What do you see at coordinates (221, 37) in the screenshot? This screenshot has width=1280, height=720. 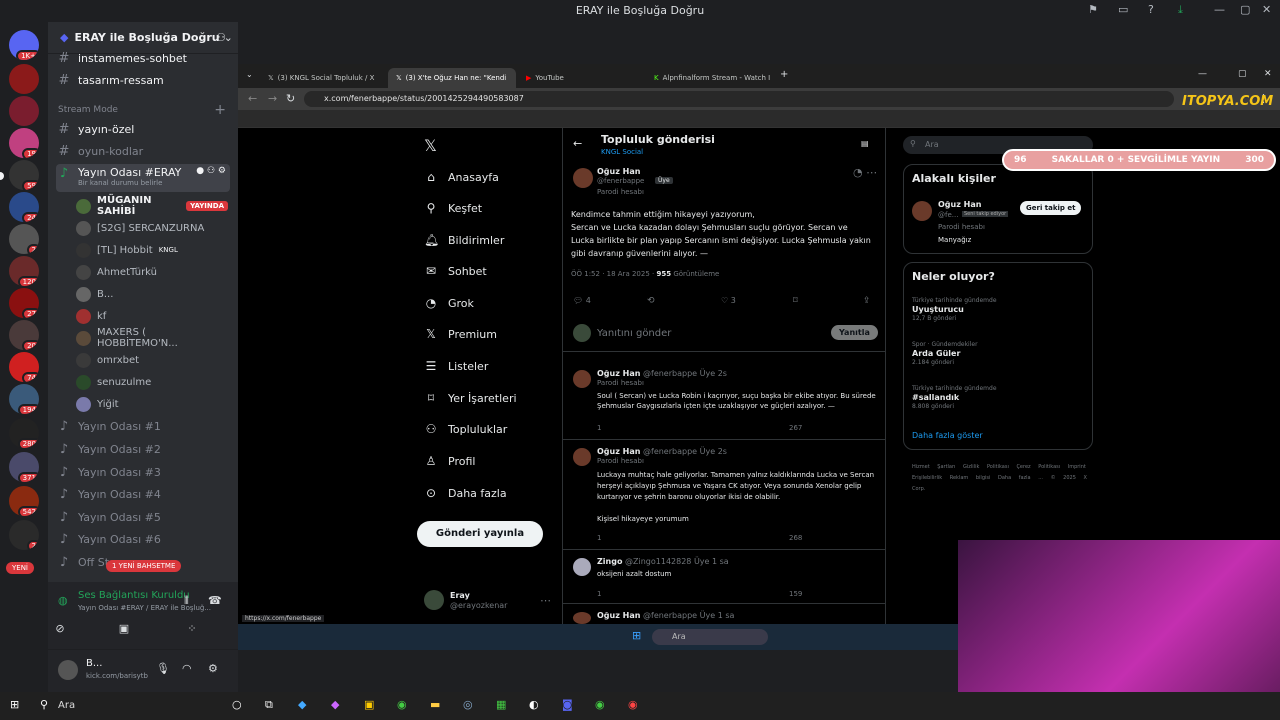 I see `add-member-icon: ⚇` at bounding box center [221, 37].